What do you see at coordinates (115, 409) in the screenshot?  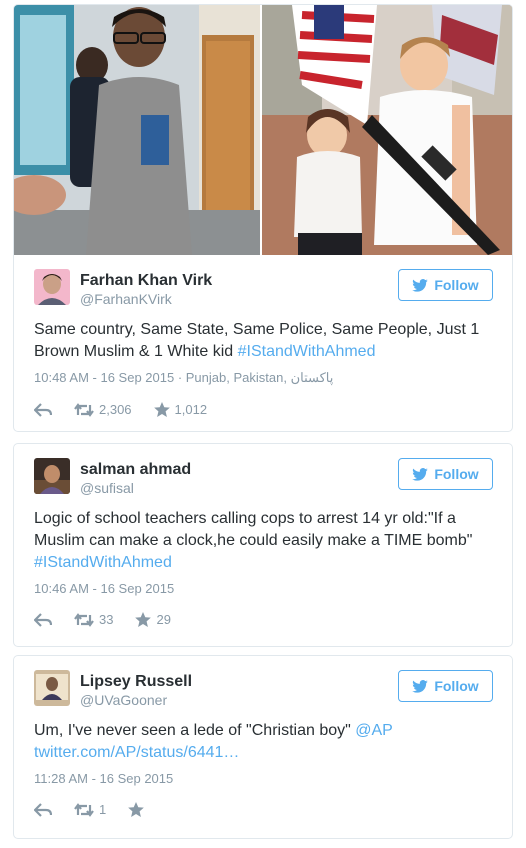 I see `retweet-count: 2,306` at bounding box center [115, 409].